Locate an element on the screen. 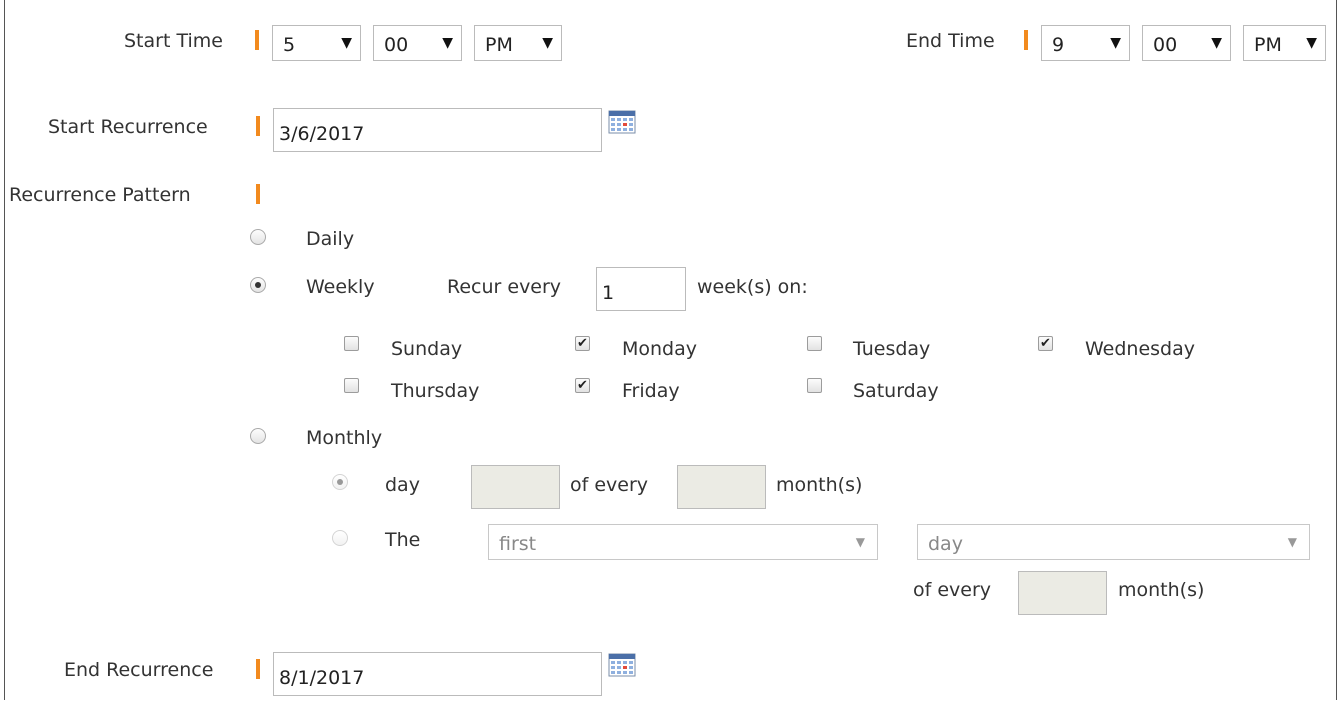  sunday-label: Sunday is located at coordinates (427, 349).